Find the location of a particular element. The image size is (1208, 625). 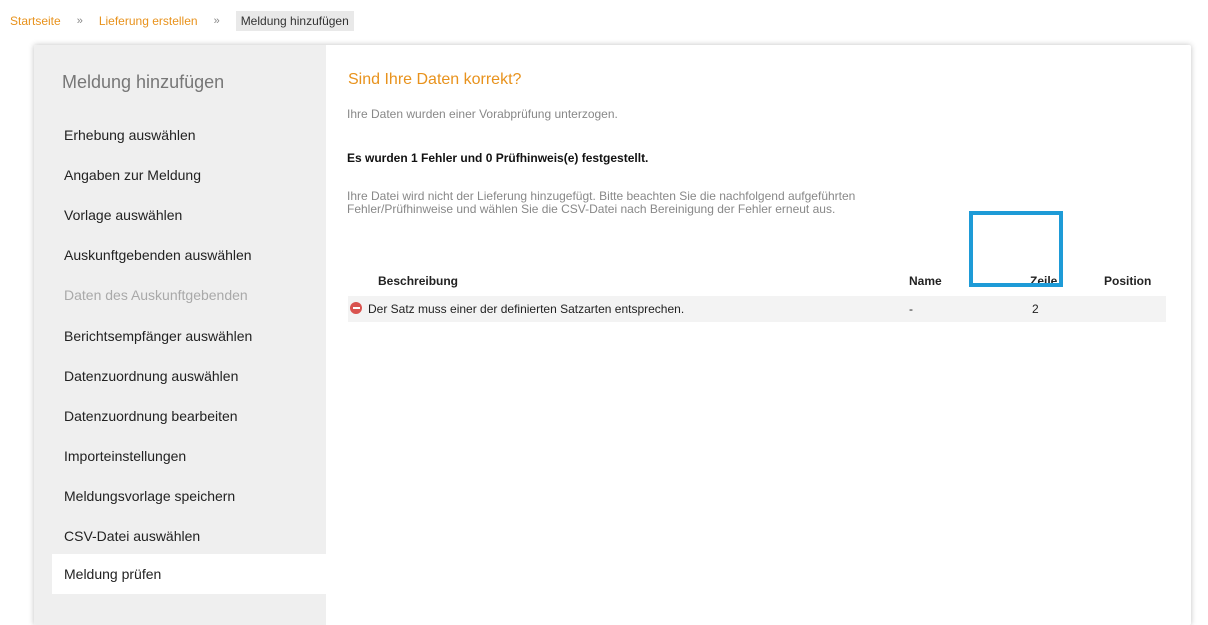

step-datenzuordnung-auswaehlen: Datenzuordnung auswählen is located at coordinates (189, 376).